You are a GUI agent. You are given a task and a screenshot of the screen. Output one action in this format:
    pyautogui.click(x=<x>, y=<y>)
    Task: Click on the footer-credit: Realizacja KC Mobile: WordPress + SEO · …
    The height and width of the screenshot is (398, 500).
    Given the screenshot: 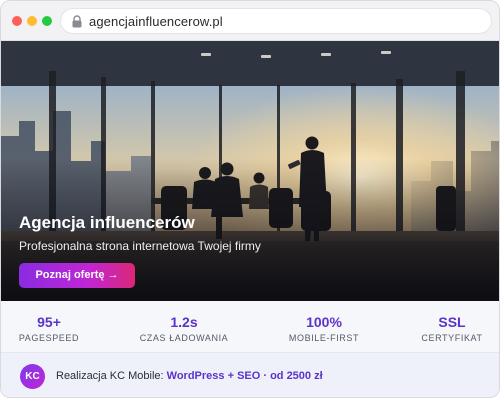 What is the action you would take?
    pyautogui.click(x=189, y=376)
    